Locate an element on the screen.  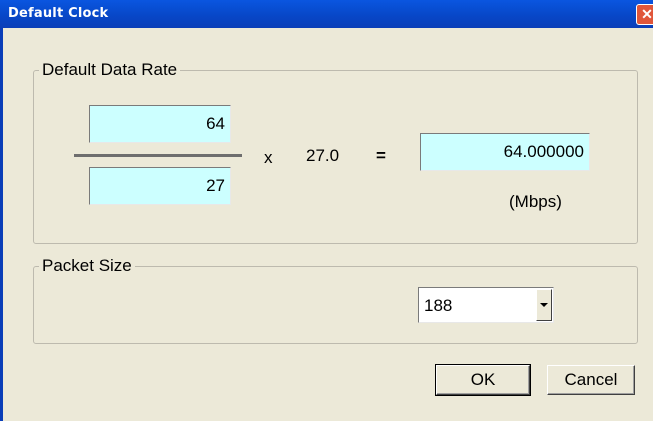
chevron-down-icon is located at coordinates (544, 305).